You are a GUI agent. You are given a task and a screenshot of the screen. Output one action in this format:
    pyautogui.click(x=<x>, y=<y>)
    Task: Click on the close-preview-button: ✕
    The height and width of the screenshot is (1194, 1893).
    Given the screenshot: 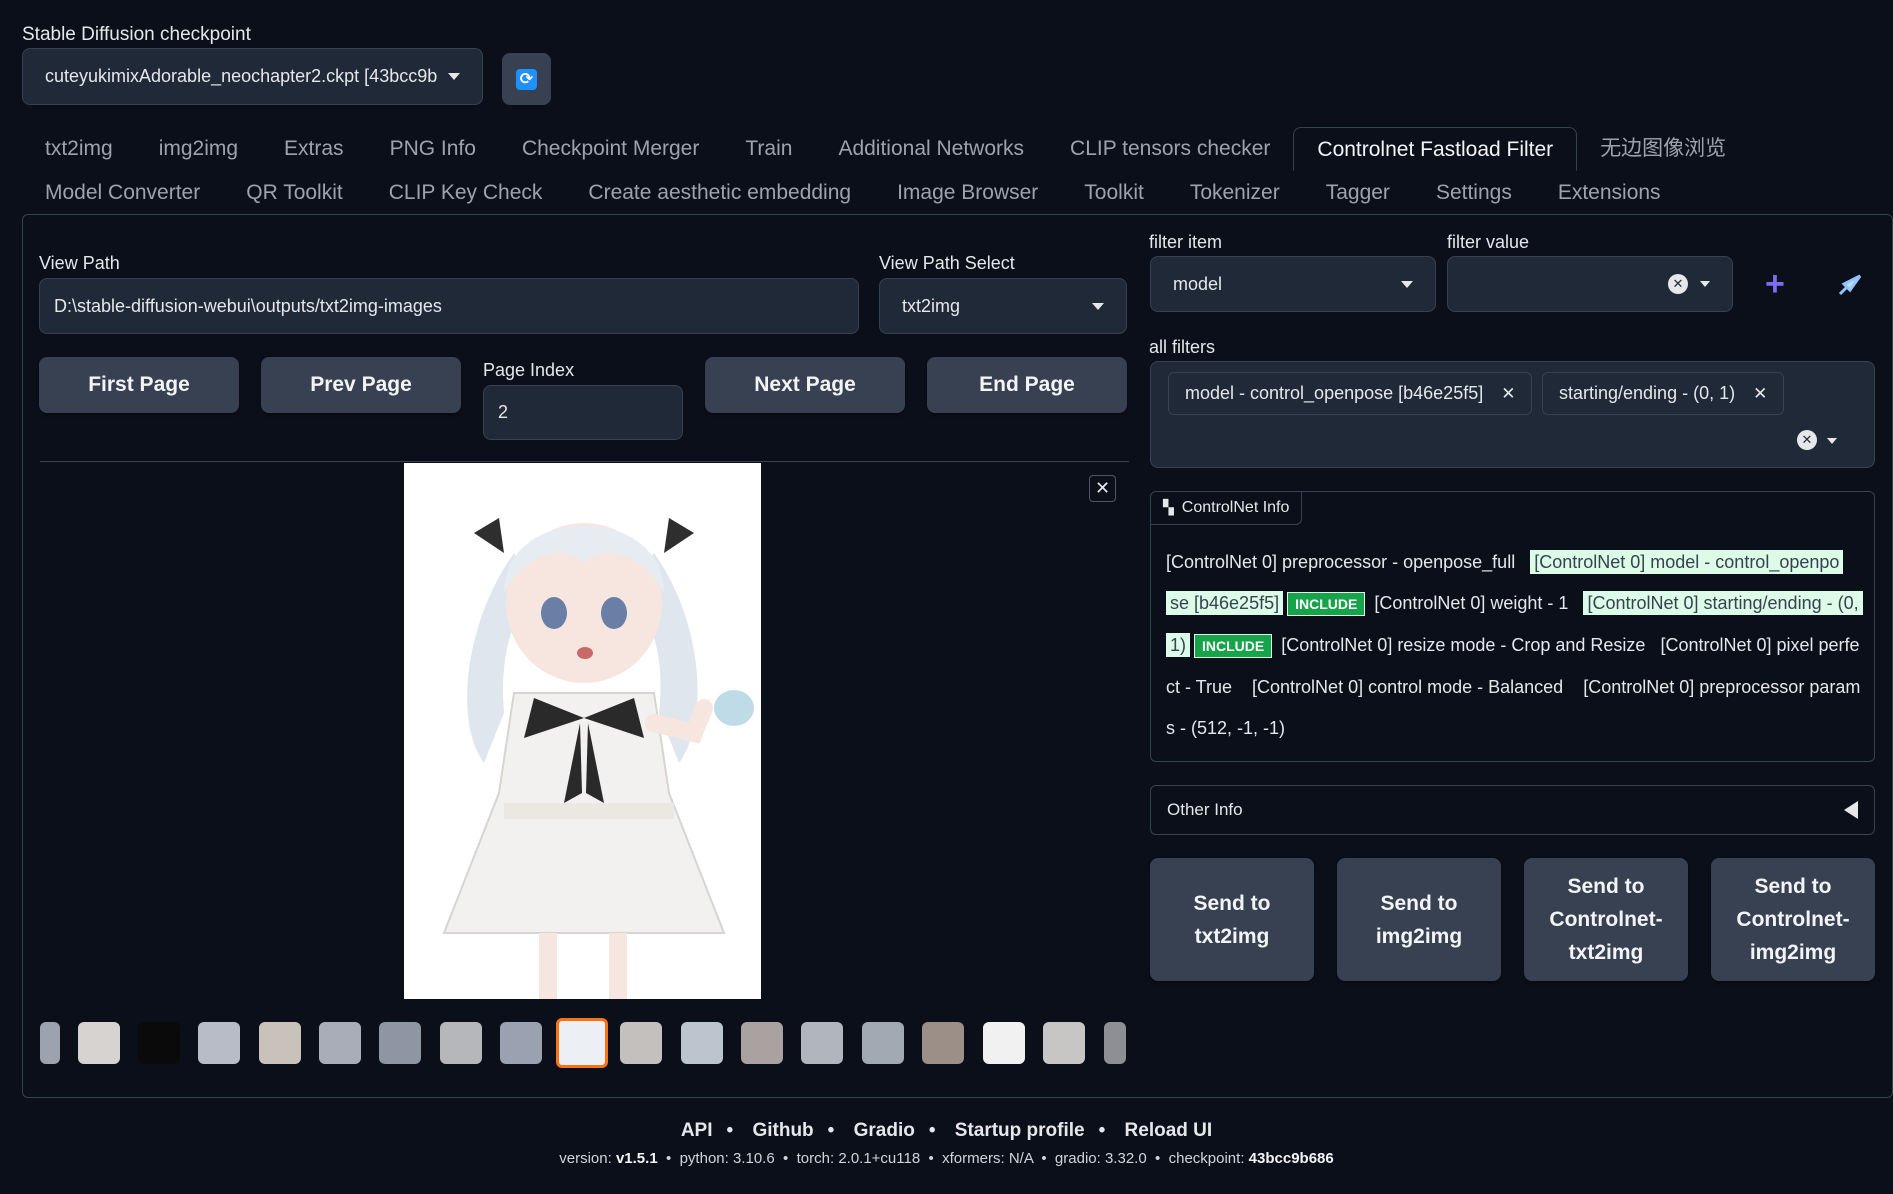 What is the action you would take?
    pyautogui.click(x=1102, y=488)
    